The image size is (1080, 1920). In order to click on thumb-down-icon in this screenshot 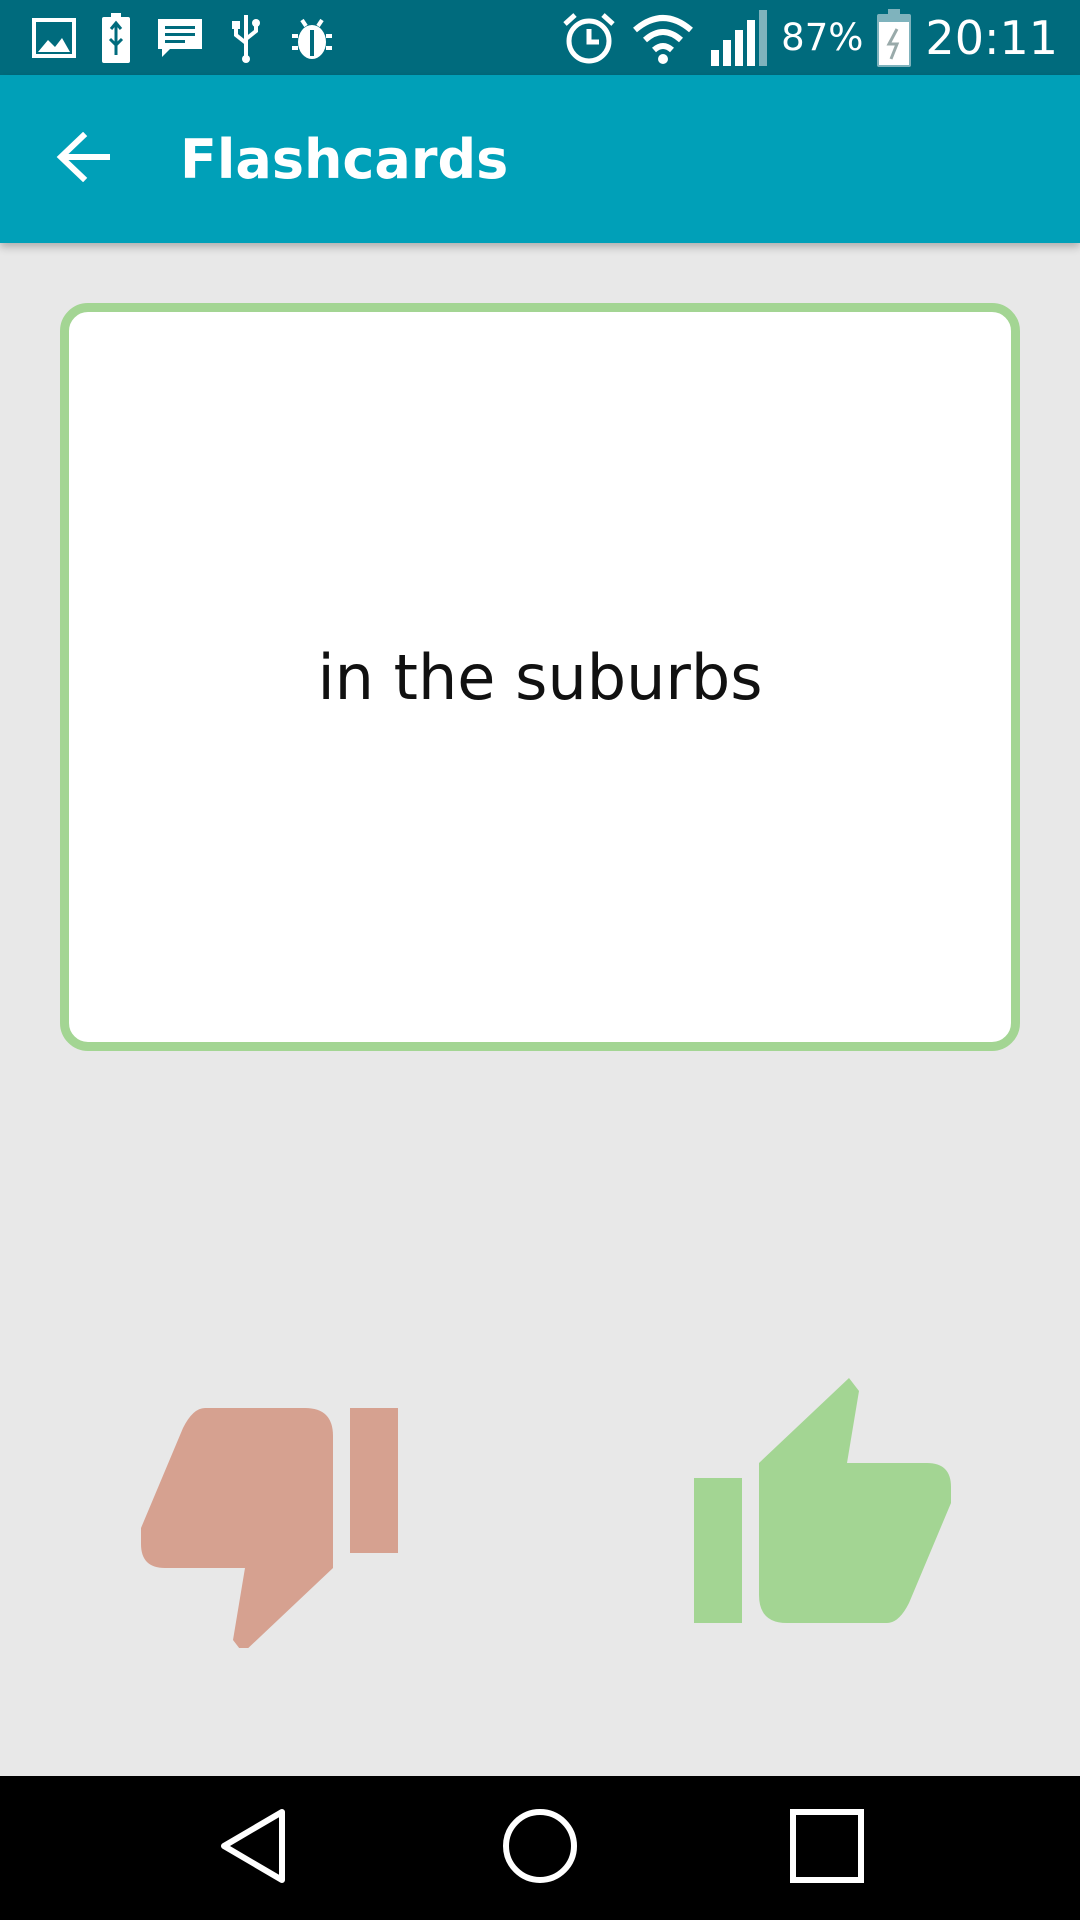, I will do `click(270, 1515)`.